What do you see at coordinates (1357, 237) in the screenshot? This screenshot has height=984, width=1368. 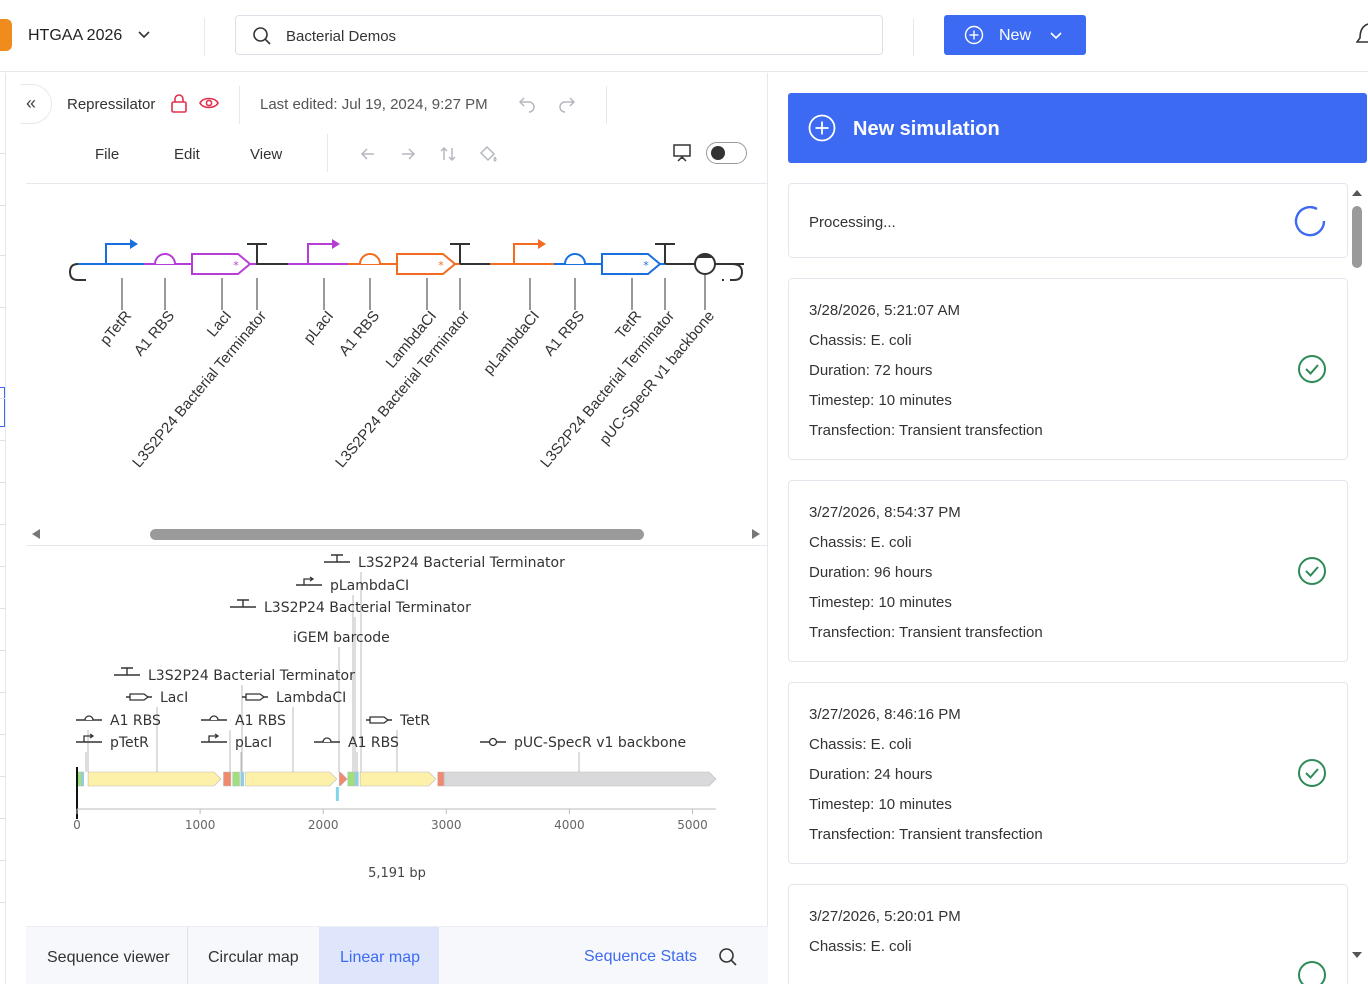 I see `vertical-scrollbar-thumb` at bounding box center [1357, 237].